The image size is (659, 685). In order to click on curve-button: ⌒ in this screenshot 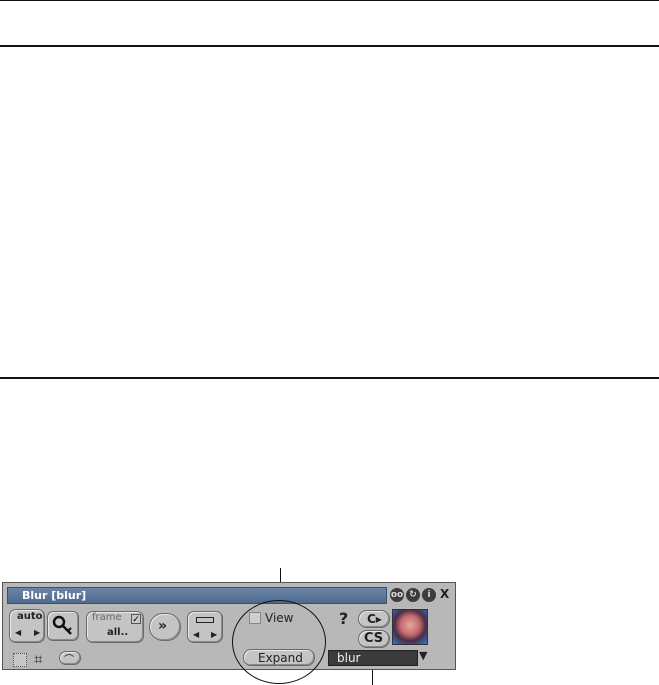, I will do `click(70, 658)`.